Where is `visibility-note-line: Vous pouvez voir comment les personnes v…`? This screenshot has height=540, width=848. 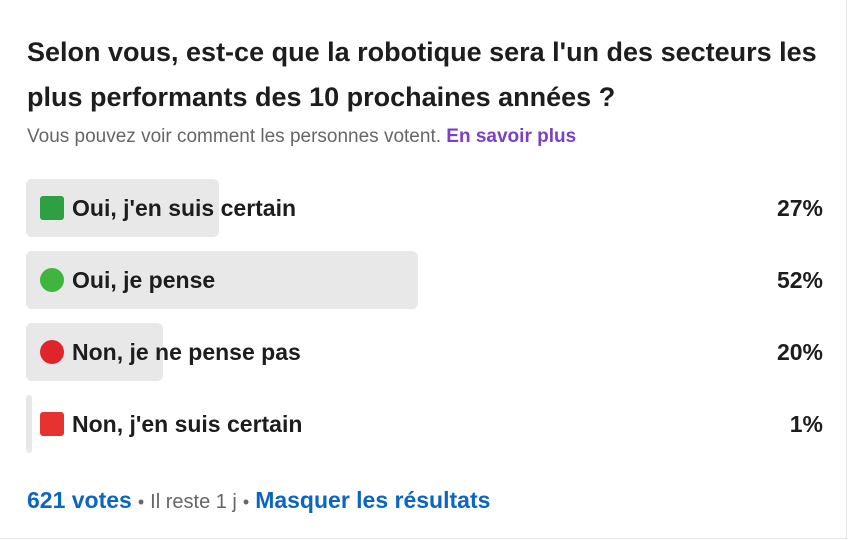
visibility-note-line: Vous pouvez voir comment les personnes v… is located at coordinates (301, 137).